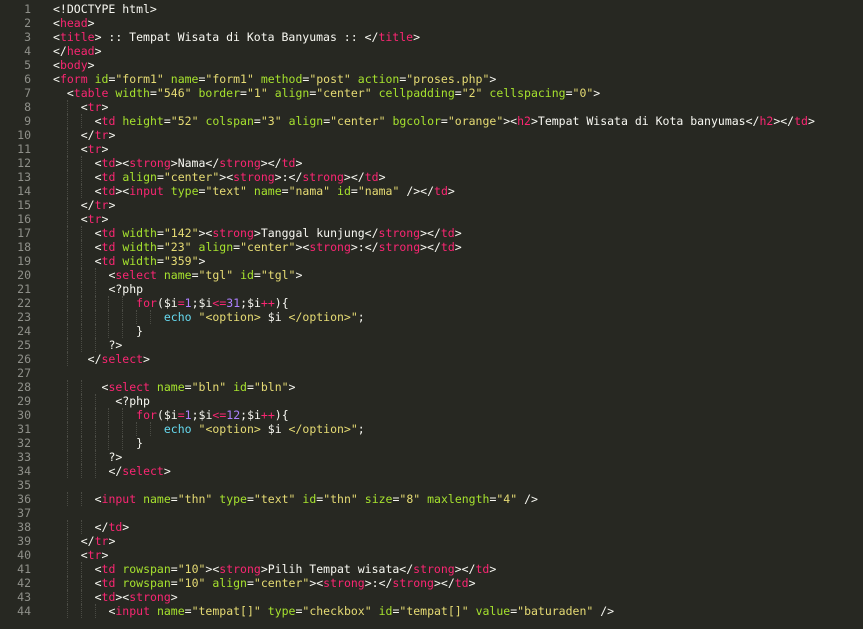 Image resolution: width=863 pixels, height=629 pixels. What do you see at coordinates (431, 289) in the screenshot?
I see `code-line: 21 <?php` at bounding box center [431, 289].